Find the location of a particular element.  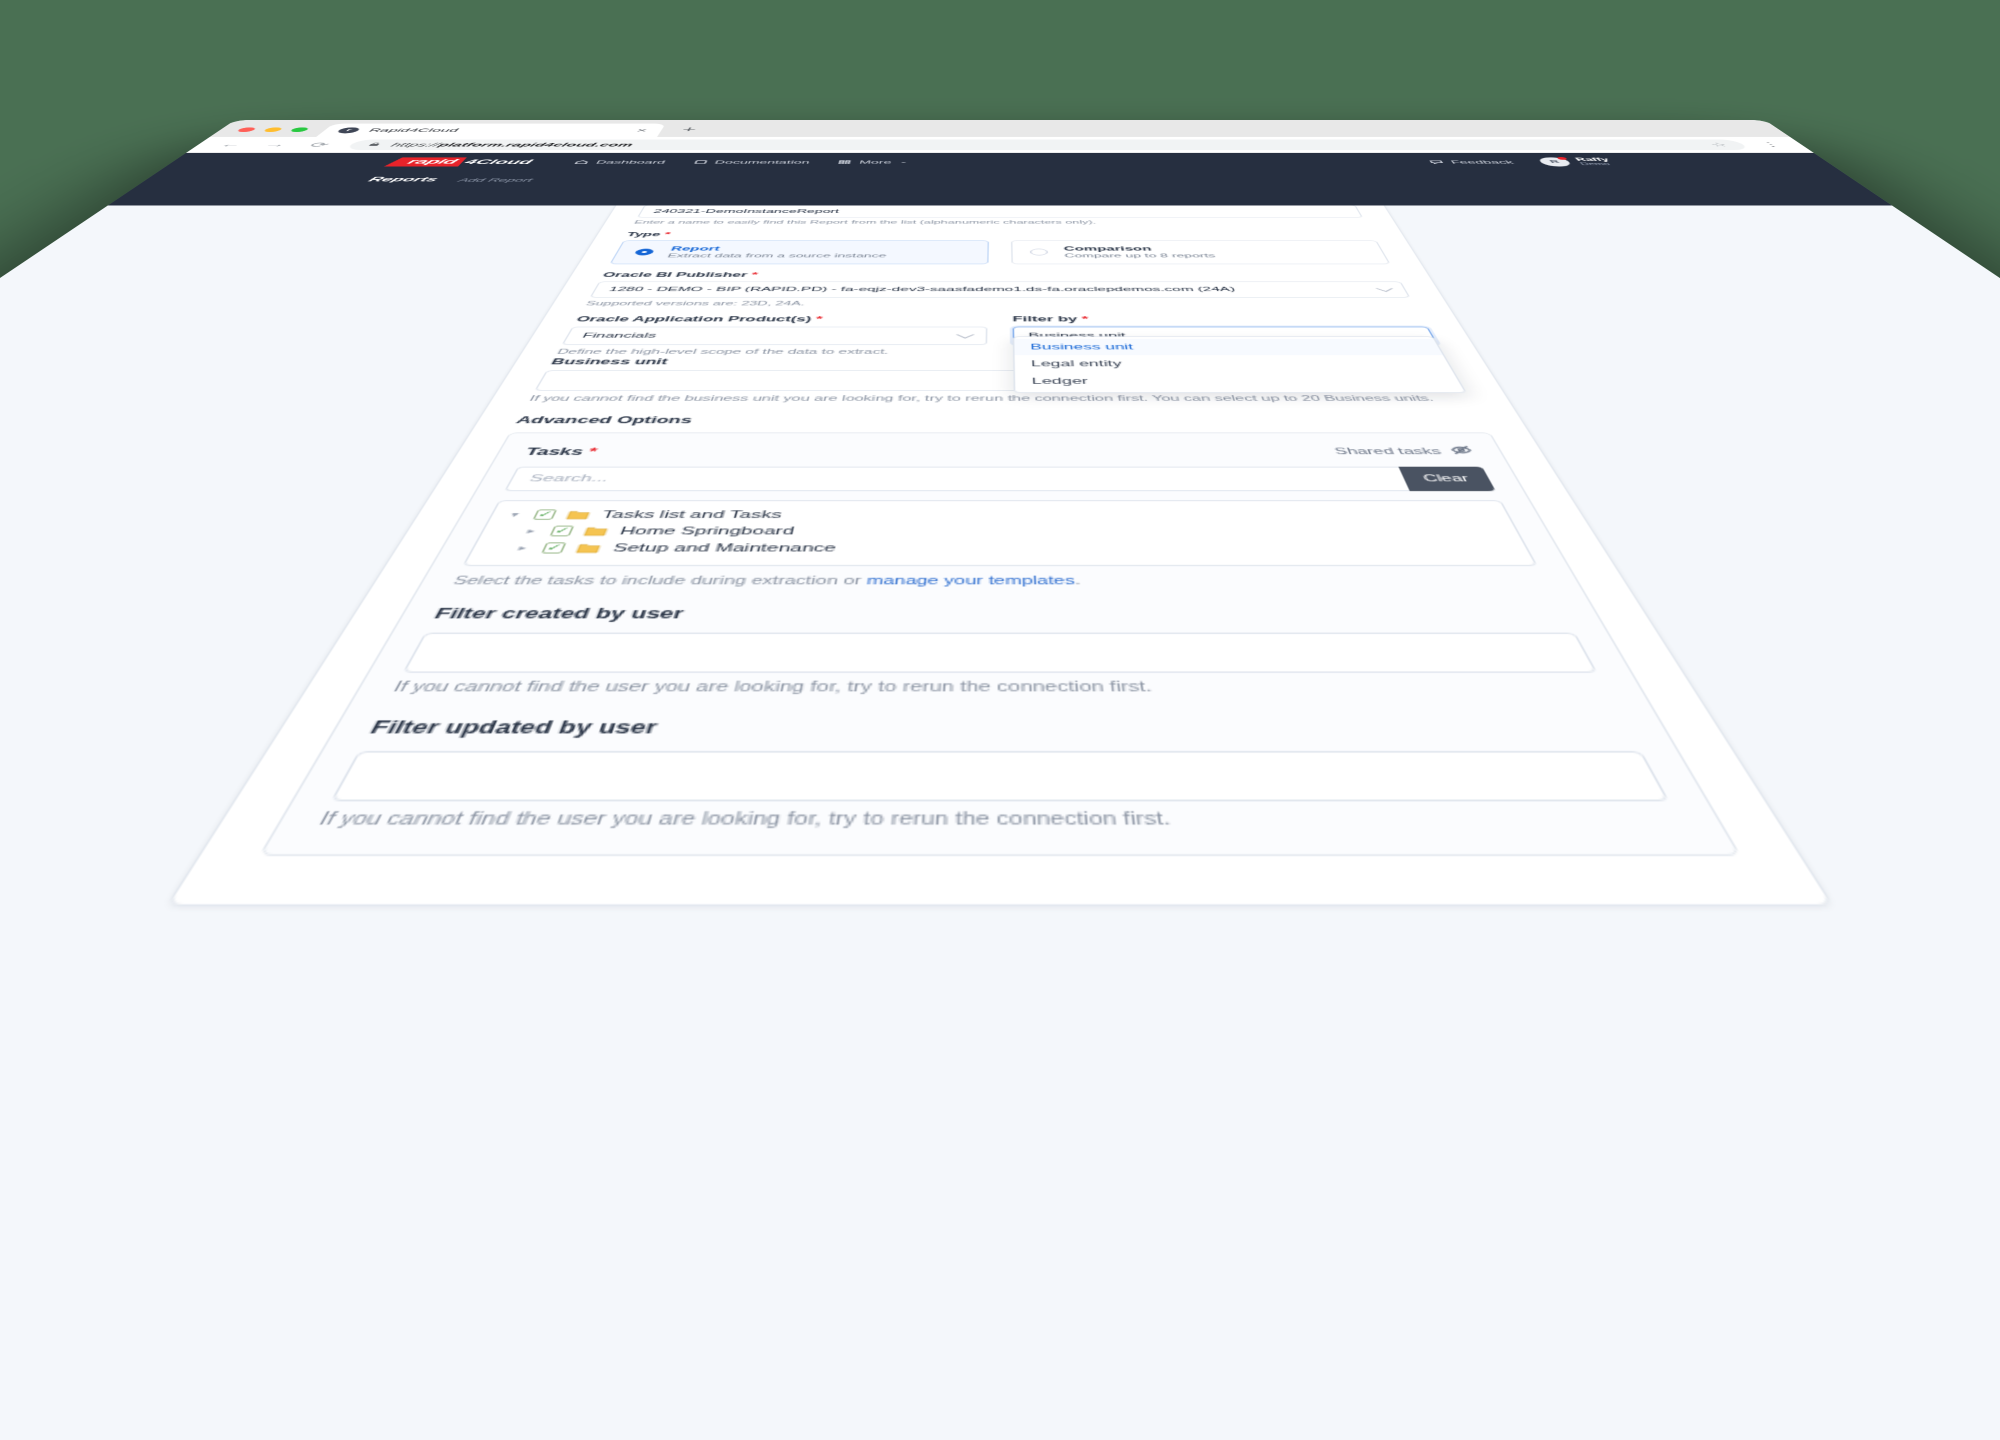

tree-item: ▸ ✓ Home Springboard is located at coordinates (1000, 531).